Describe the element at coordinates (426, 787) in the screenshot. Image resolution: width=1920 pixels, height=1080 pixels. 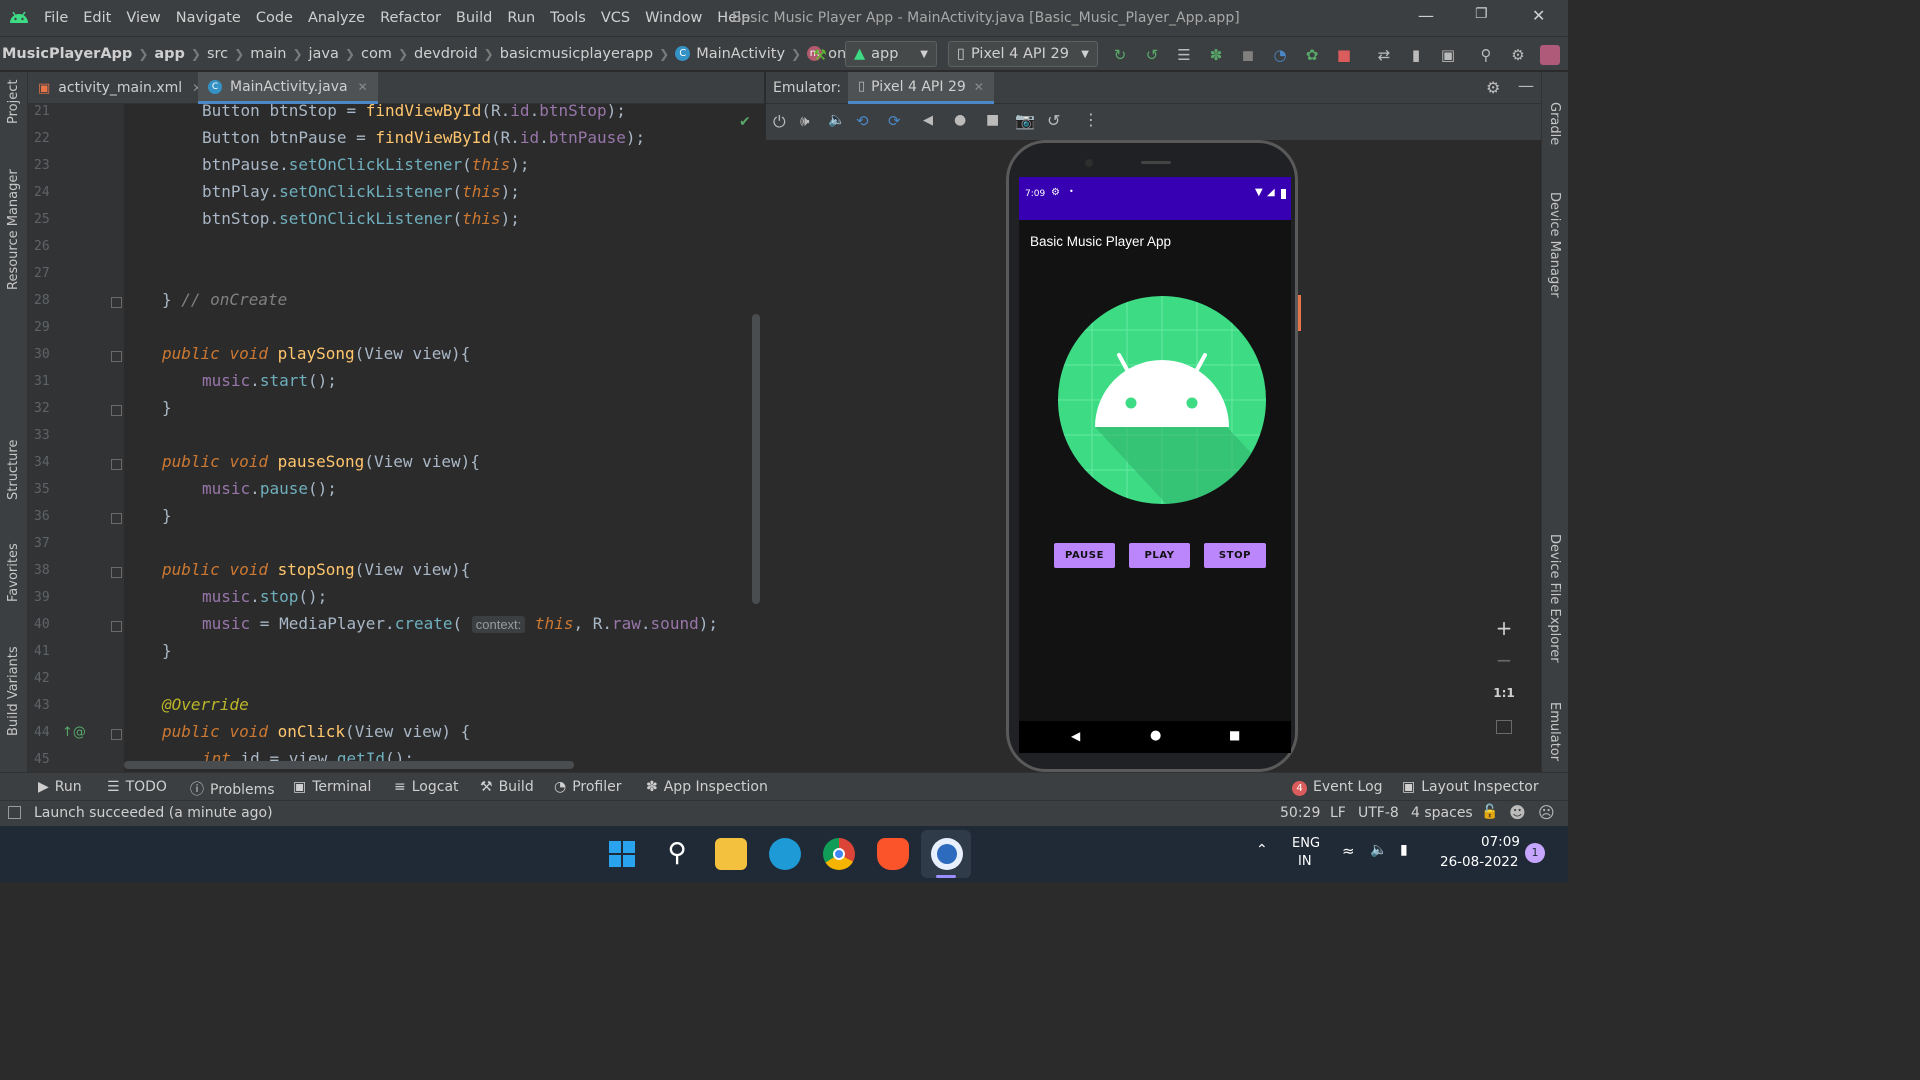
I see `tool-logcat: ≡ Logcat` at that location.